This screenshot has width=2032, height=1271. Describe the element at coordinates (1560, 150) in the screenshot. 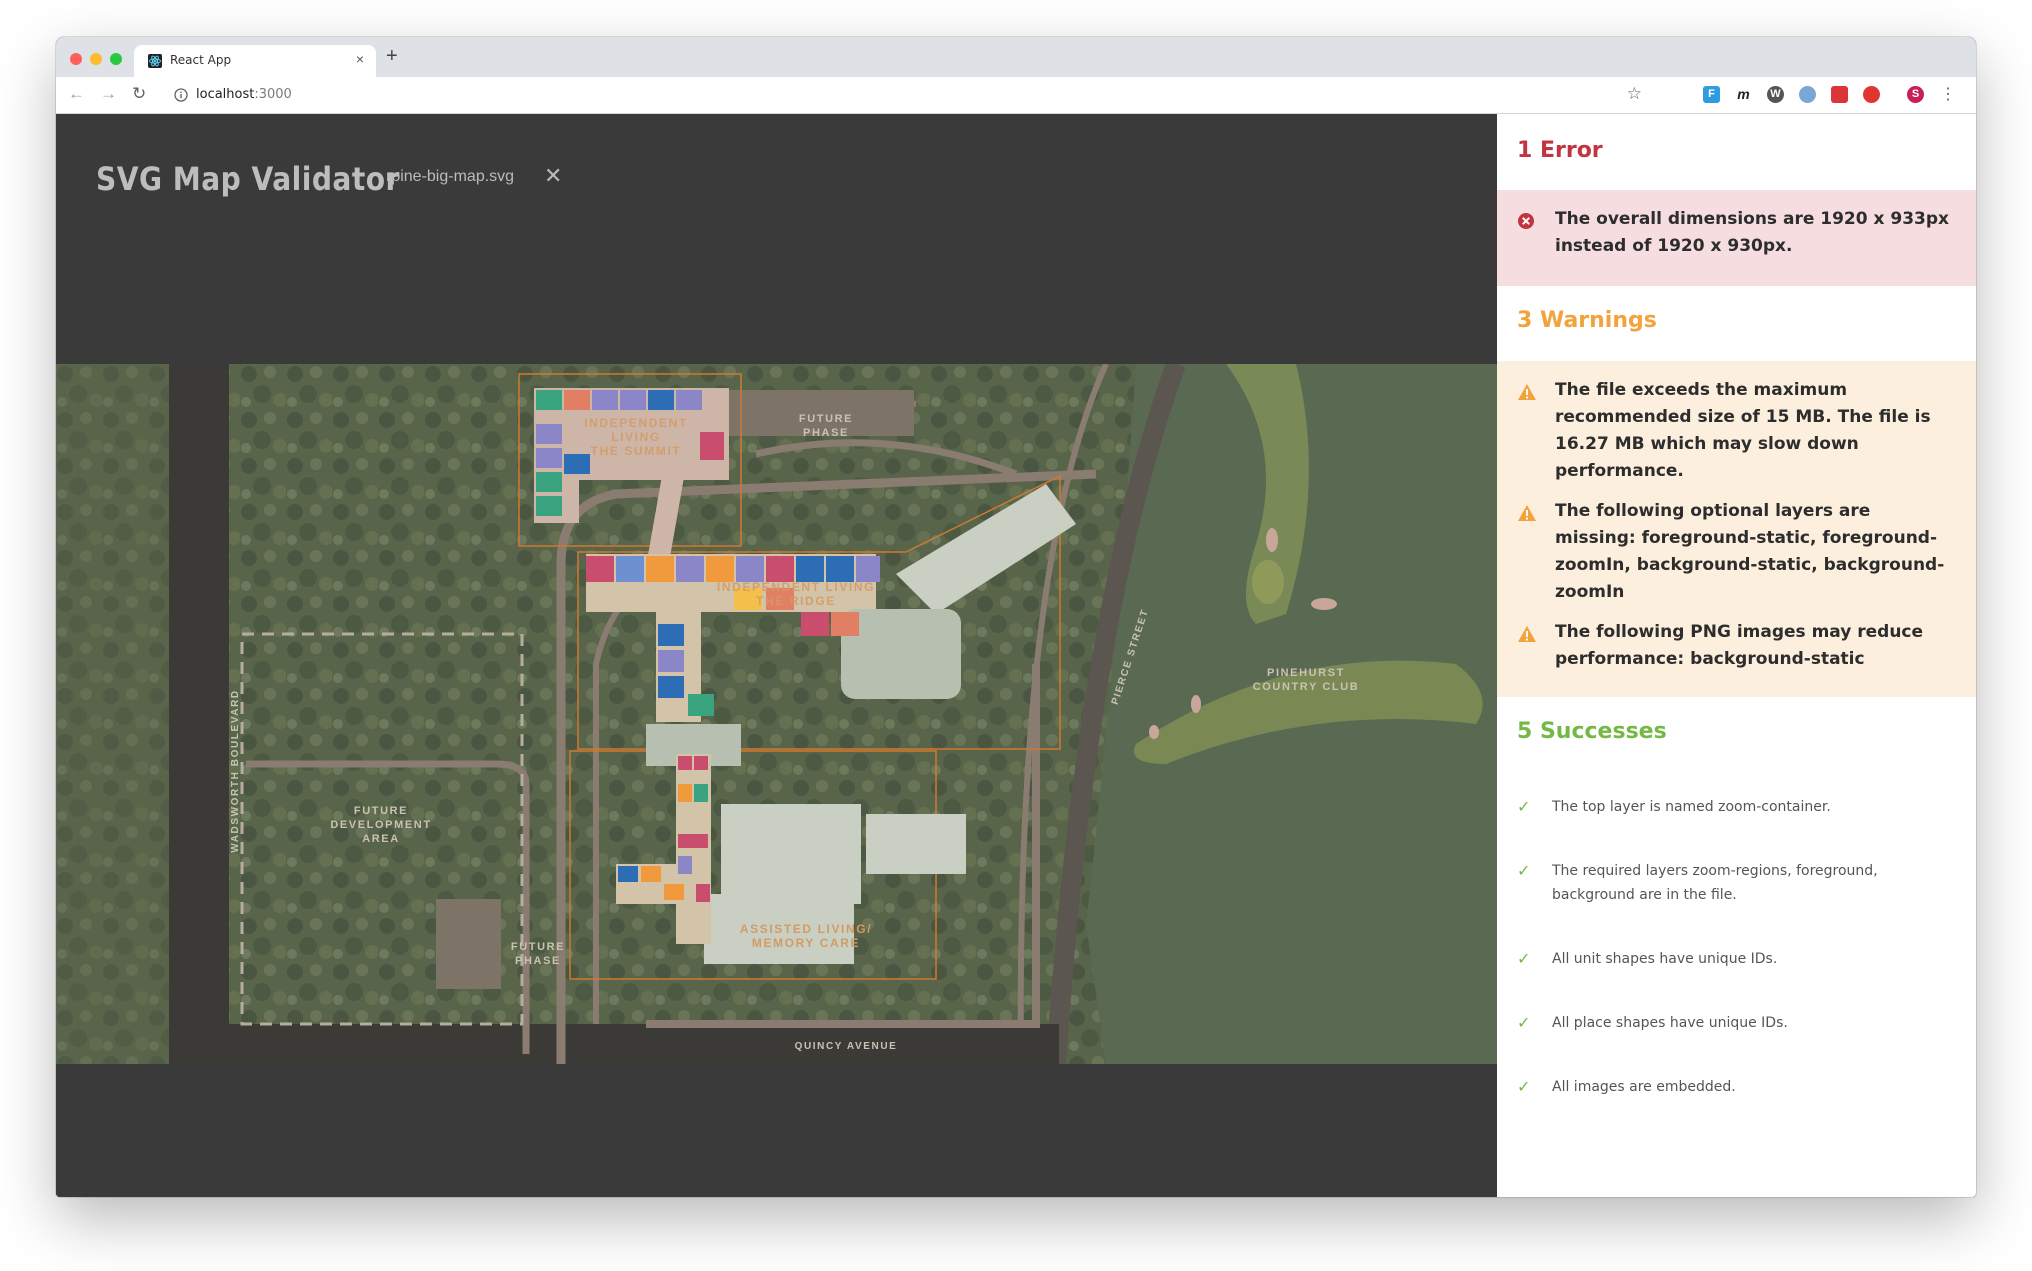

I see `errors-heading: 1 Error` at that location.